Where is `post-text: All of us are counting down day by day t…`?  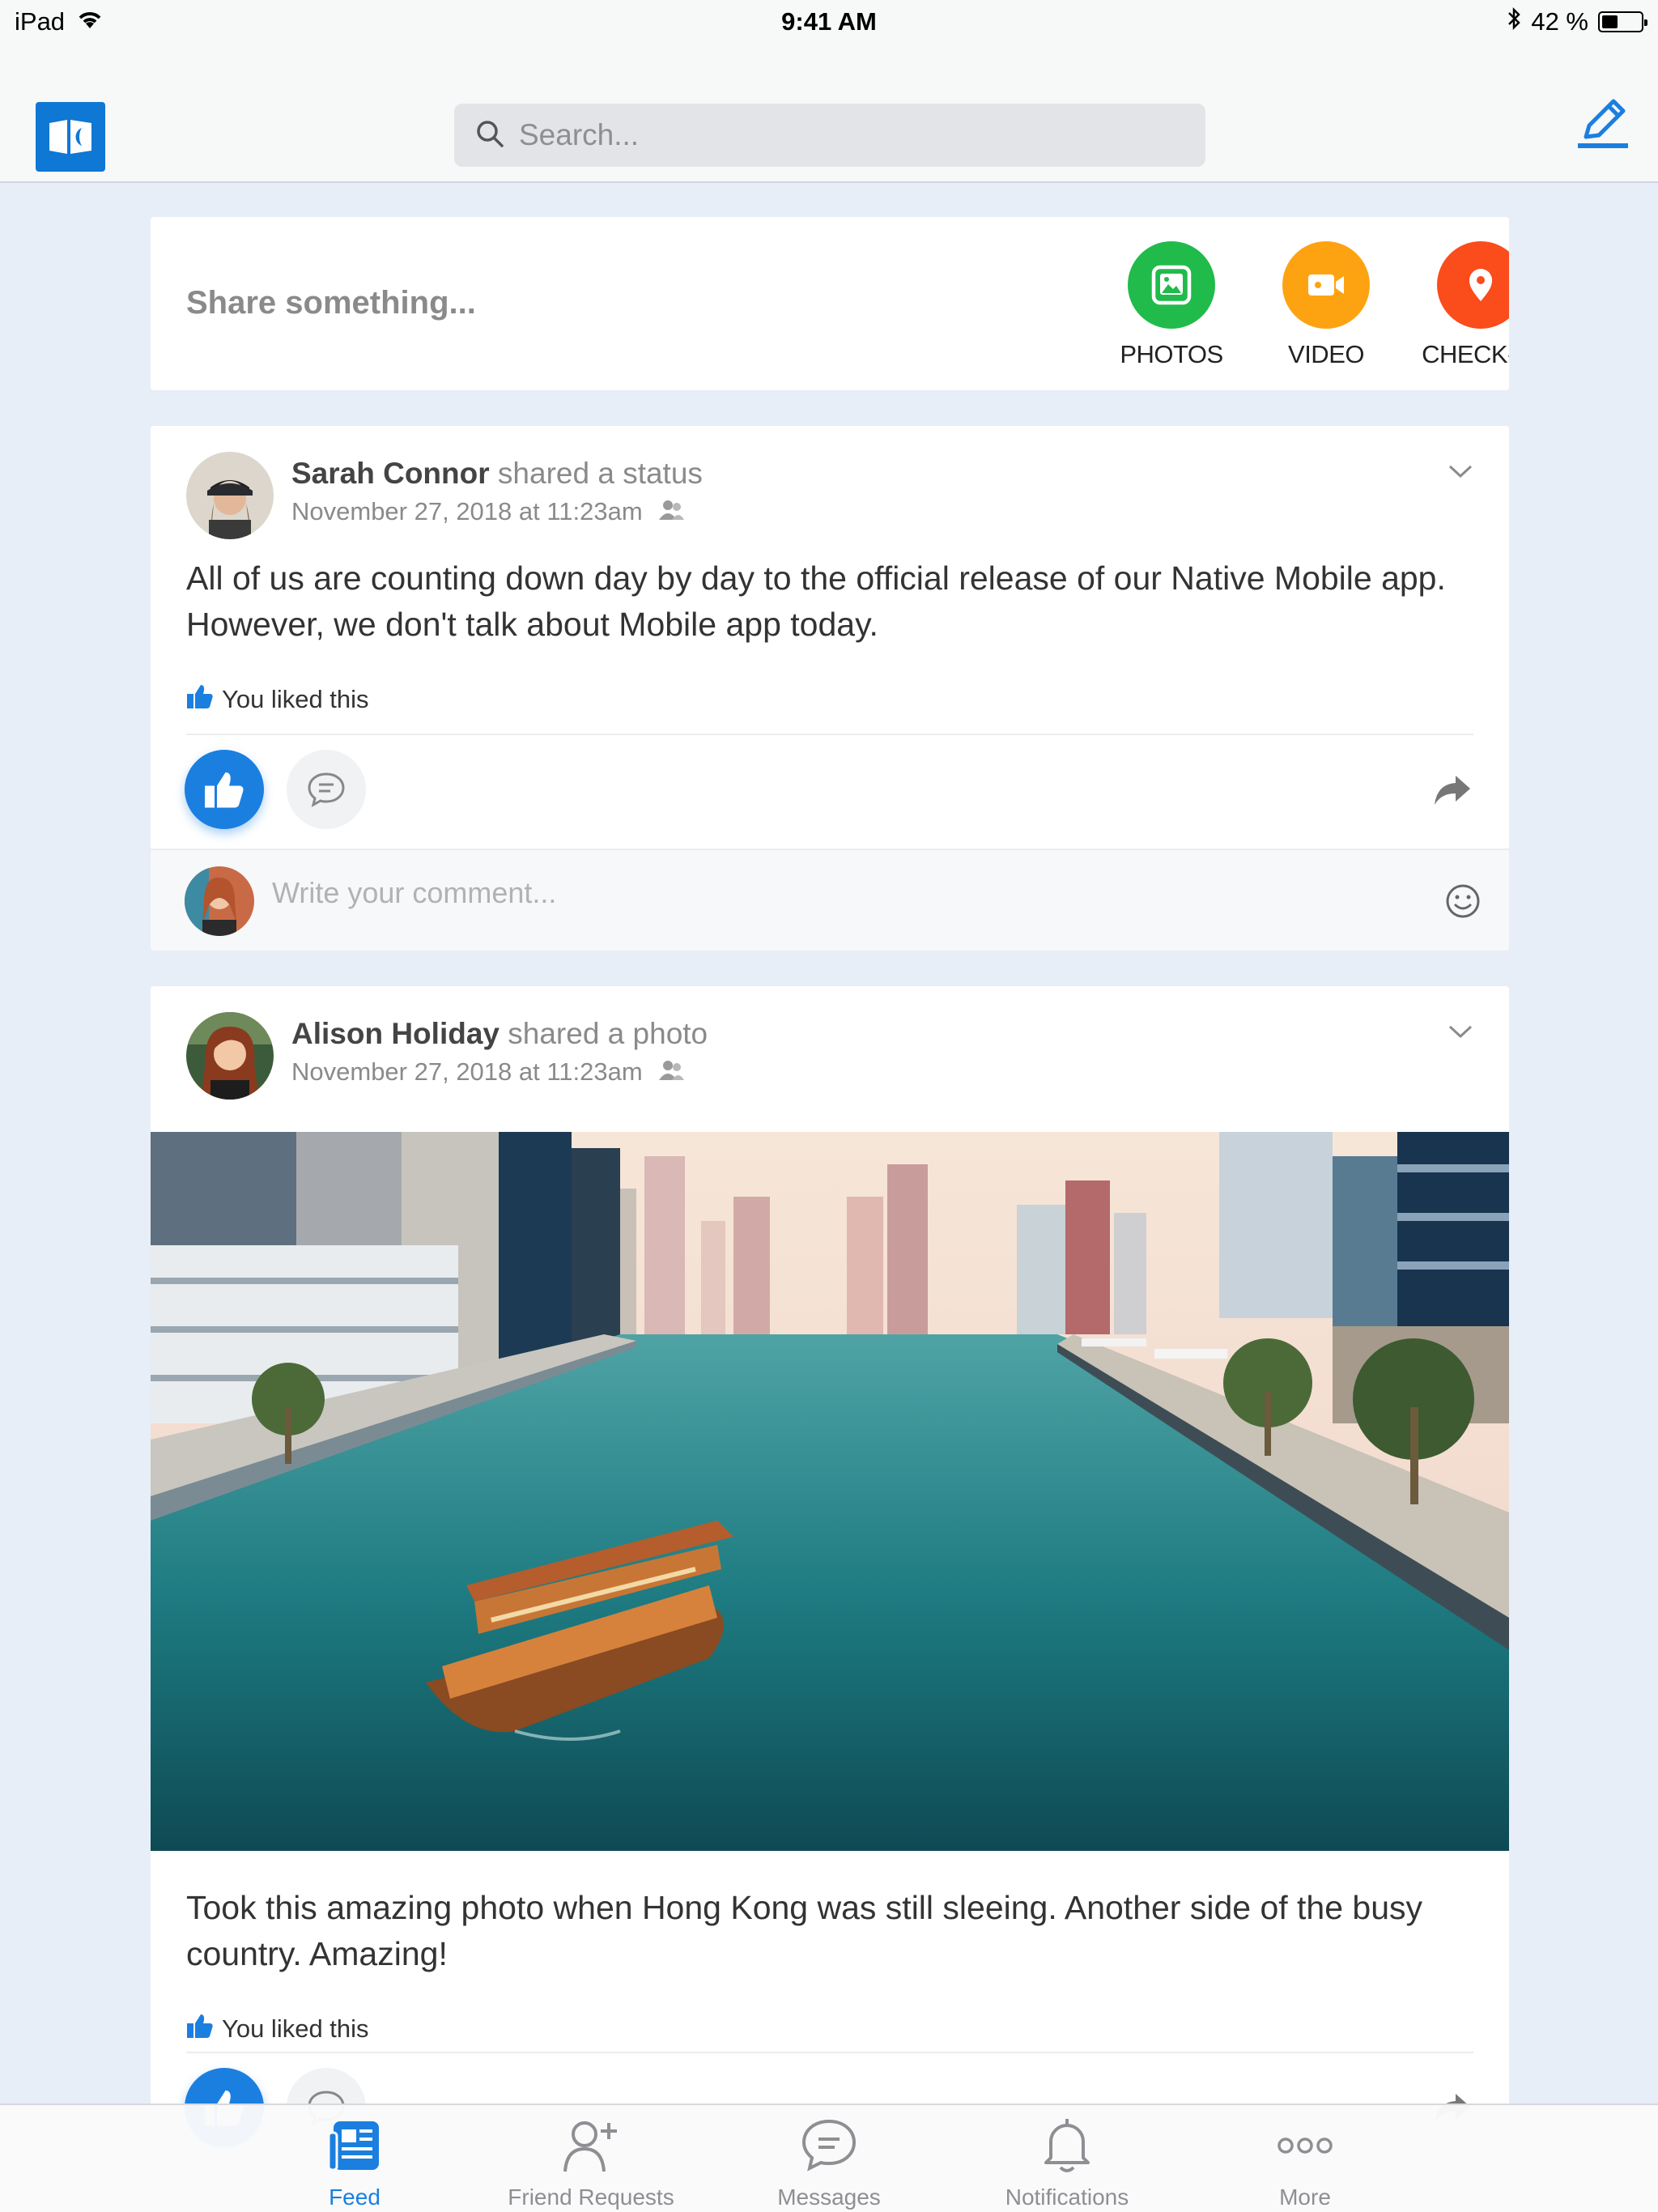
post-text: All of us are counting down day by day t… is located at coordinates (816, 601).